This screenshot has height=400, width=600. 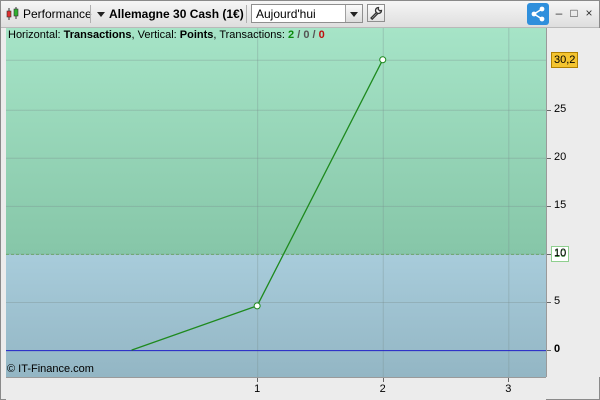 What do you see at coordinates (382, 389) in the screenshot?
I see `x-axis-tick-label: 2` at bounding box center [382, 389].